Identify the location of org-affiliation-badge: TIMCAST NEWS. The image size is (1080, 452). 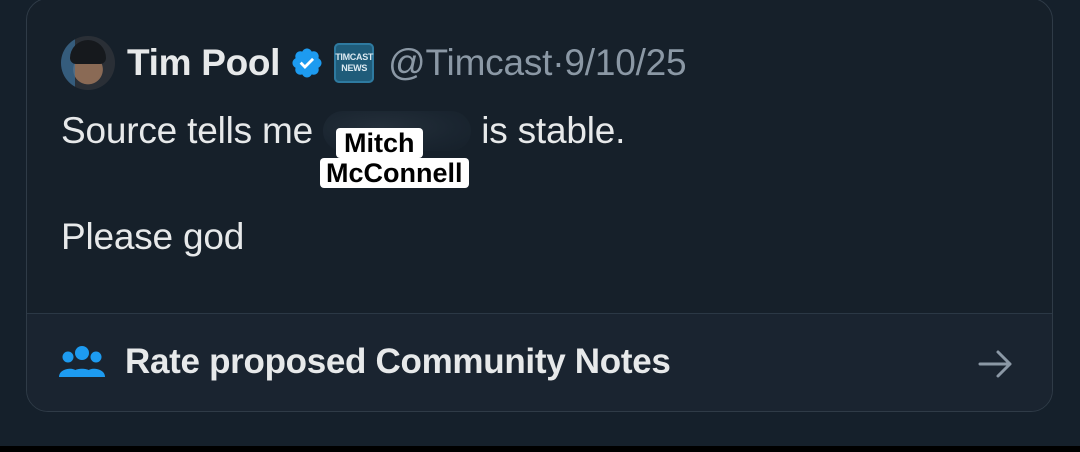
(354, 63).